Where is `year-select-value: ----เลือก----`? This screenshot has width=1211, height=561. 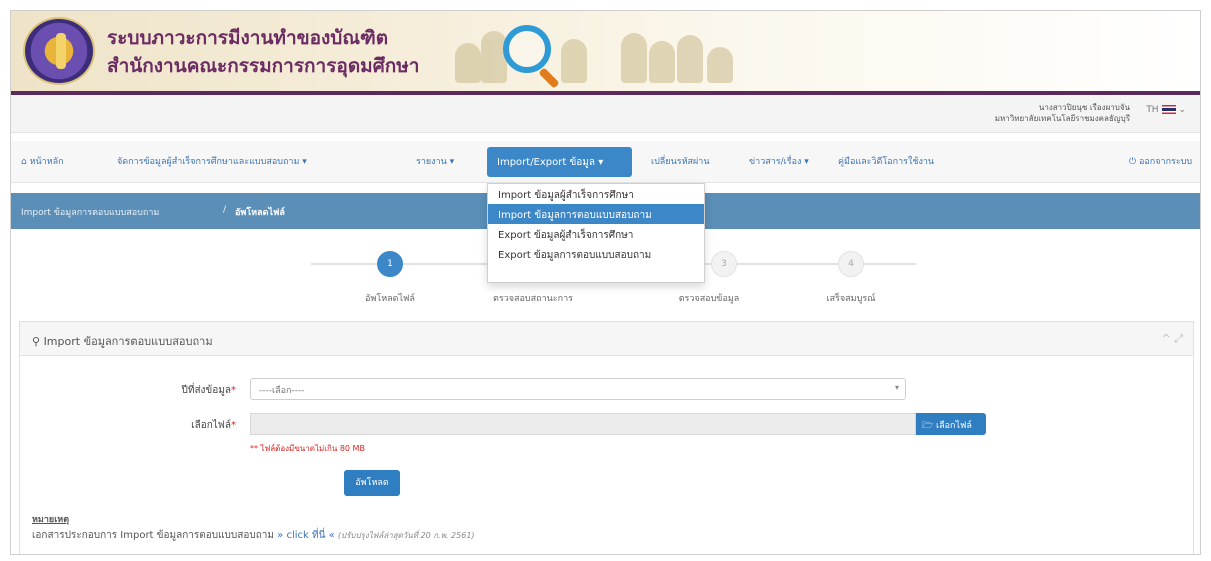 year-select-value: ----เลือก---- is located at coordinates (282, 391).